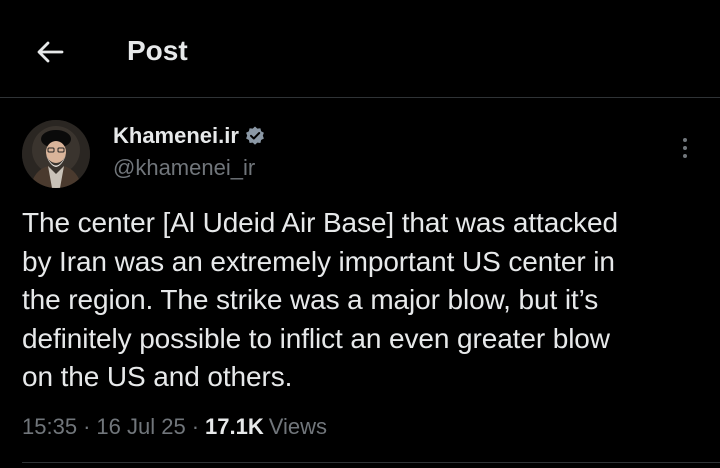  I want to click on display-name: Khamenei.ir, so click(176, 136).